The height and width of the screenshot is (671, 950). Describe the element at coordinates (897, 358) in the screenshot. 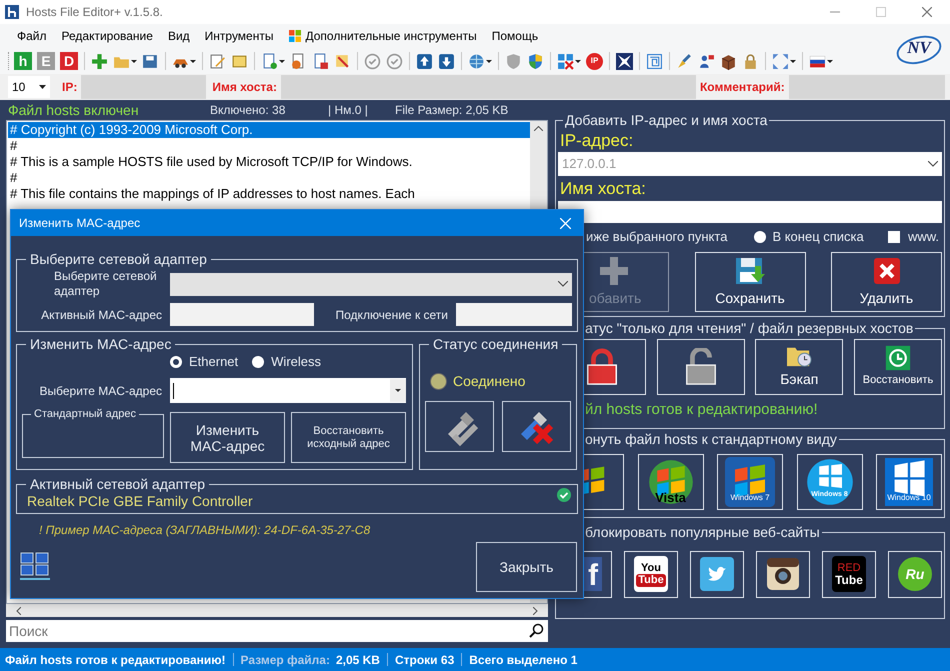

I see `clock-icon` at that location.